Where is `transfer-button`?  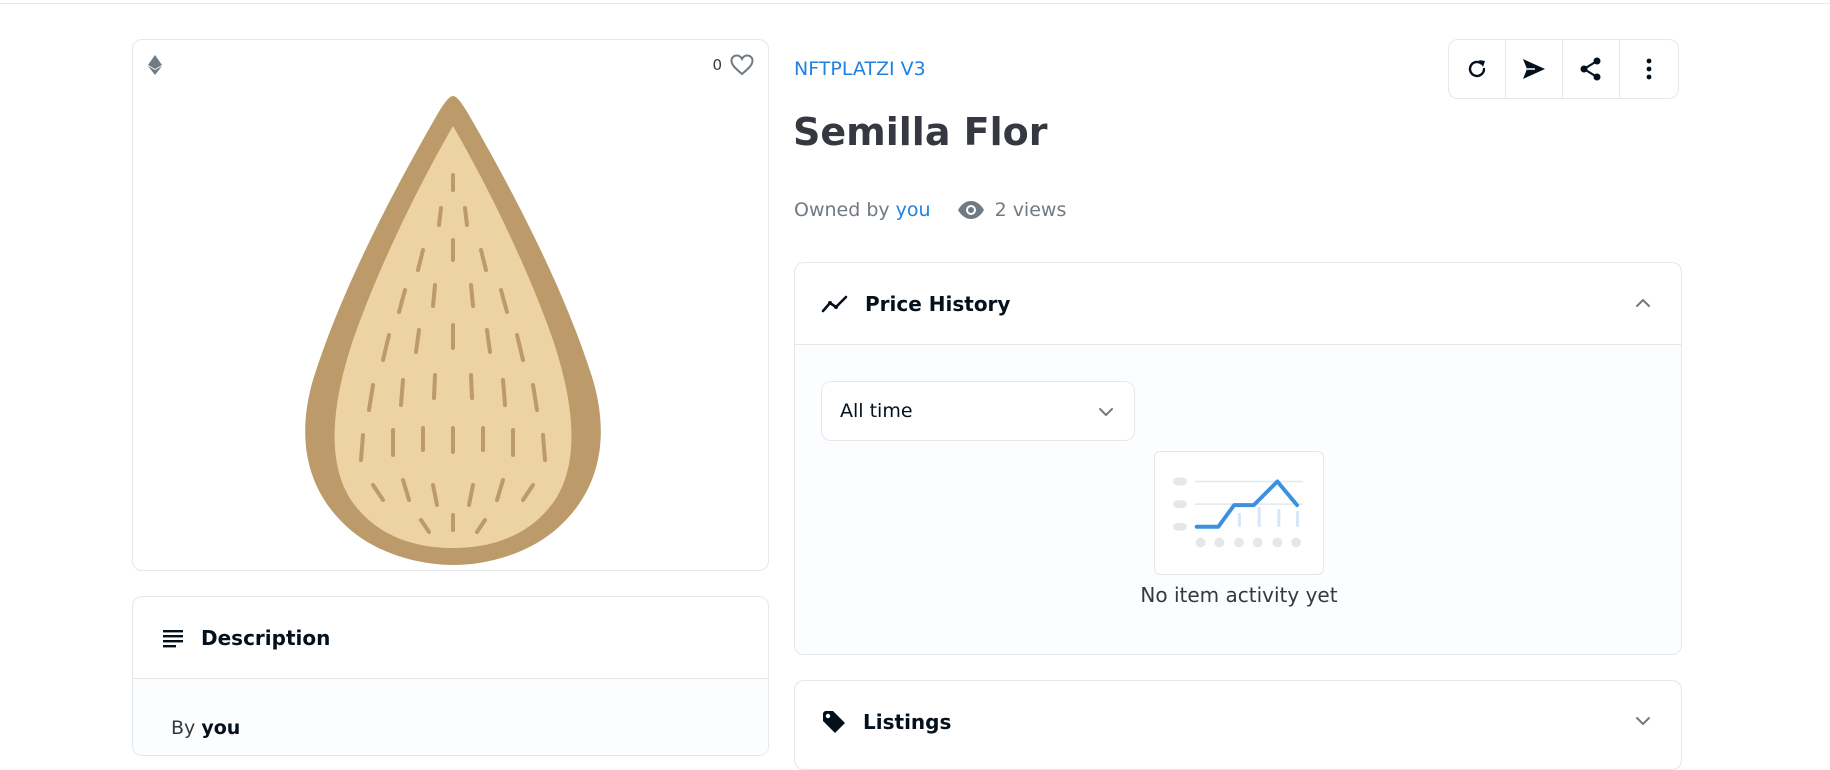 transfer-button is located at coordinates (1534, 69).